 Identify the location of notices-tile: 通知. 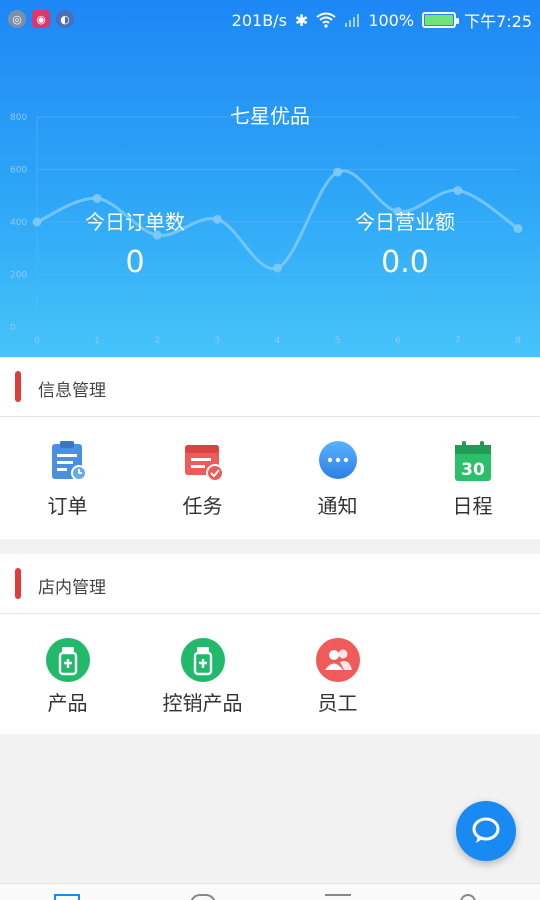
(337, 477).